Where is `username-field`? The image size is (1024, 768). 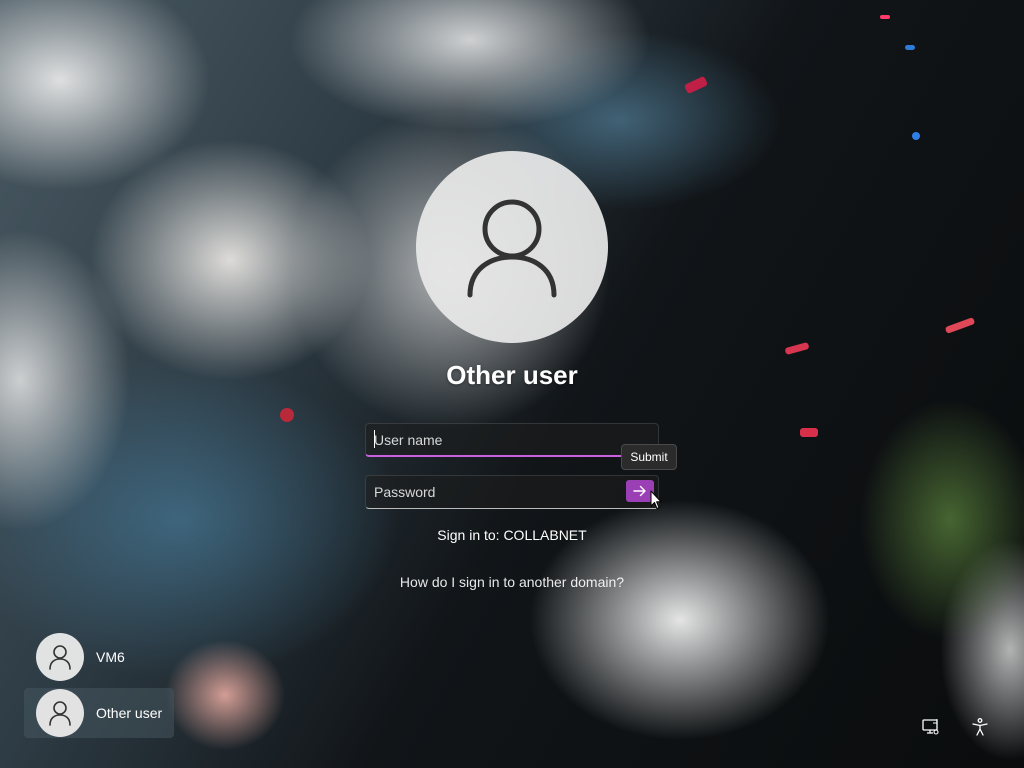 username-field is located at coordinates (512, 440).